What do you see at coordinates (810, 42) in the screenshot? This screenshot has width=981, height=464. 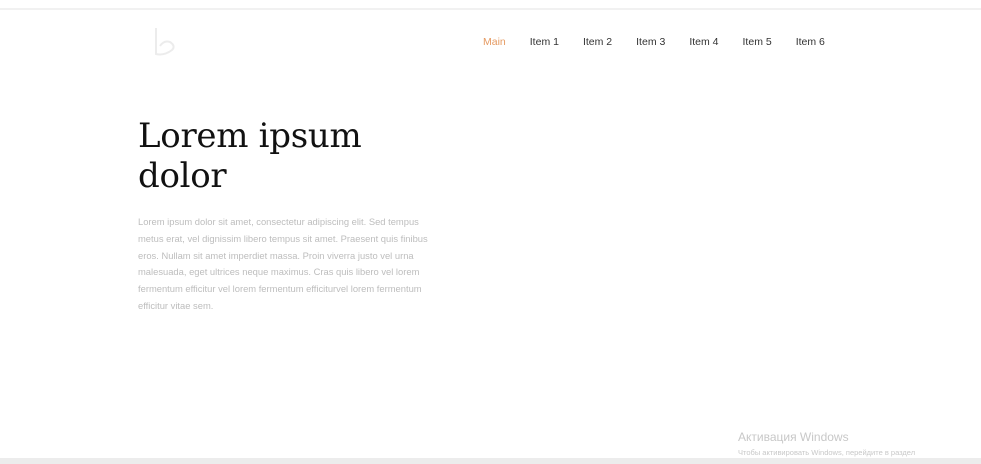 I see `nav-item-6: Item 6` at bounding box center [810, 42].